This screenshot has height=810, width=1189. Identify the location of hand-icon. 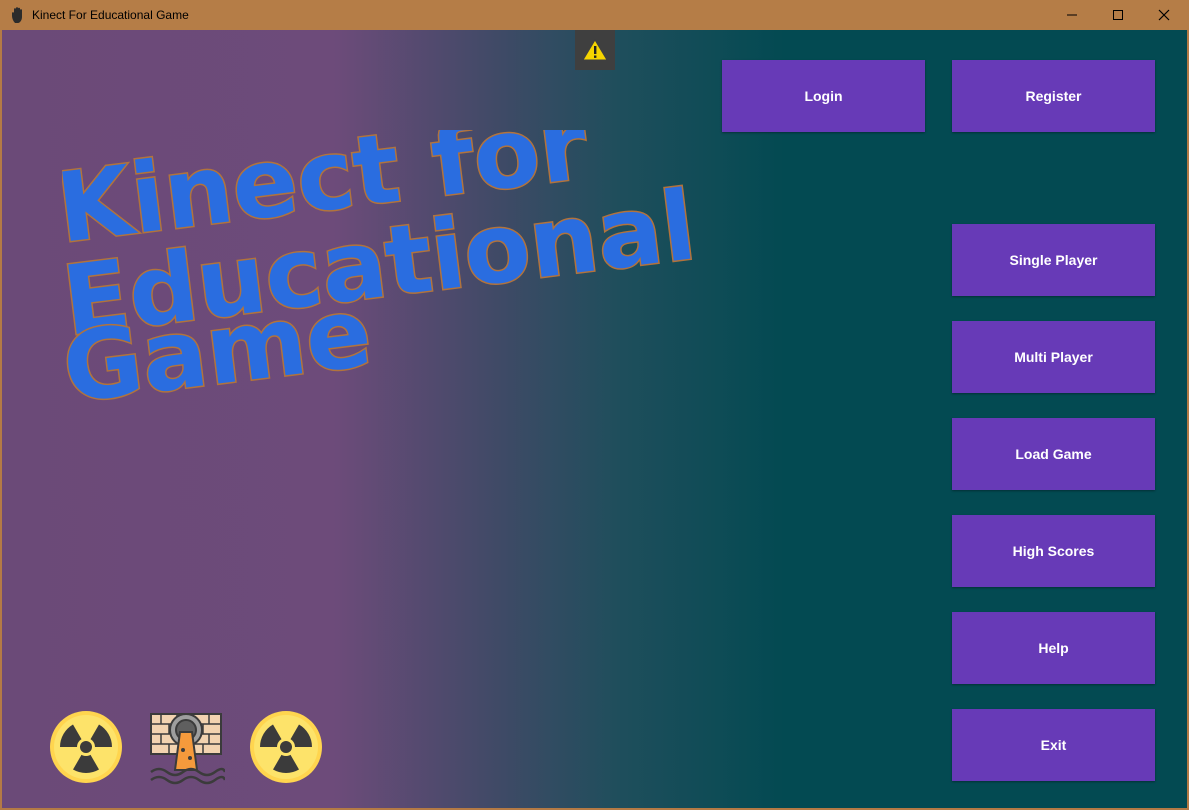
(17, 15).